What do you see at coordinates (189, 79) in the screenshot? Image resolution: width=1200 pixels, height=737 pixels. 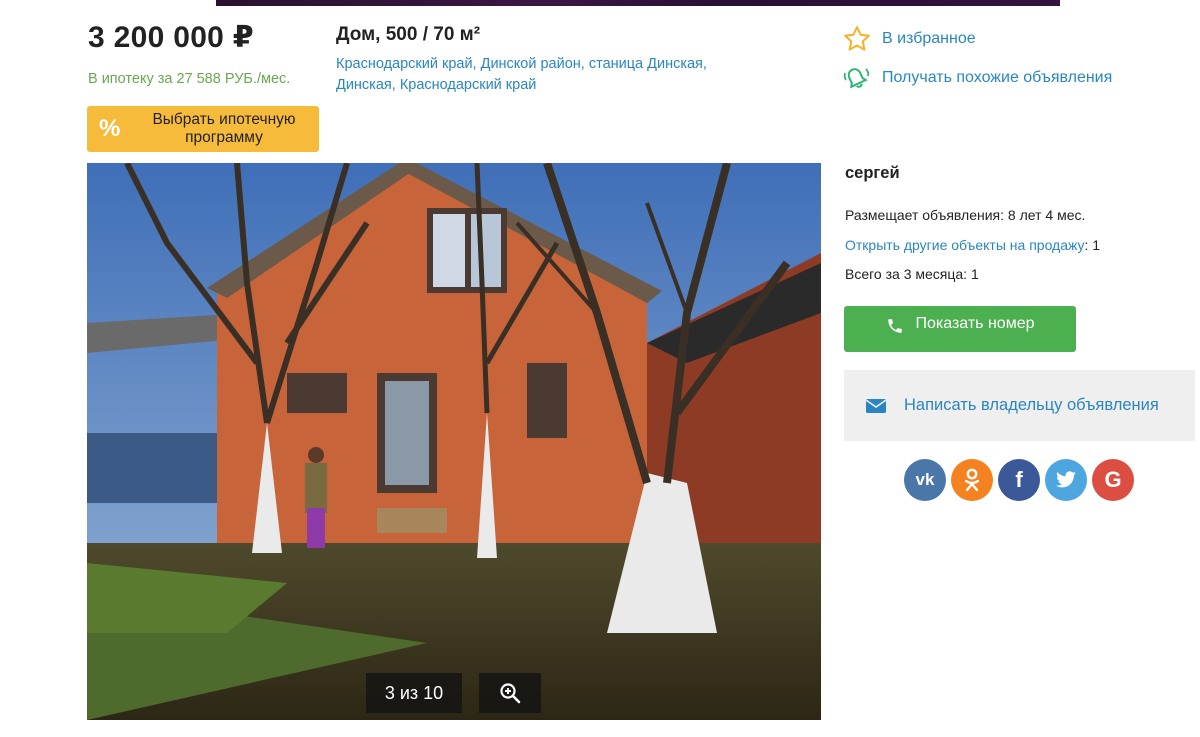 I see `mortgage-monthly-text: В ипотеку за 27 588 РУБ./мес.` at bounding box center [189, 79].